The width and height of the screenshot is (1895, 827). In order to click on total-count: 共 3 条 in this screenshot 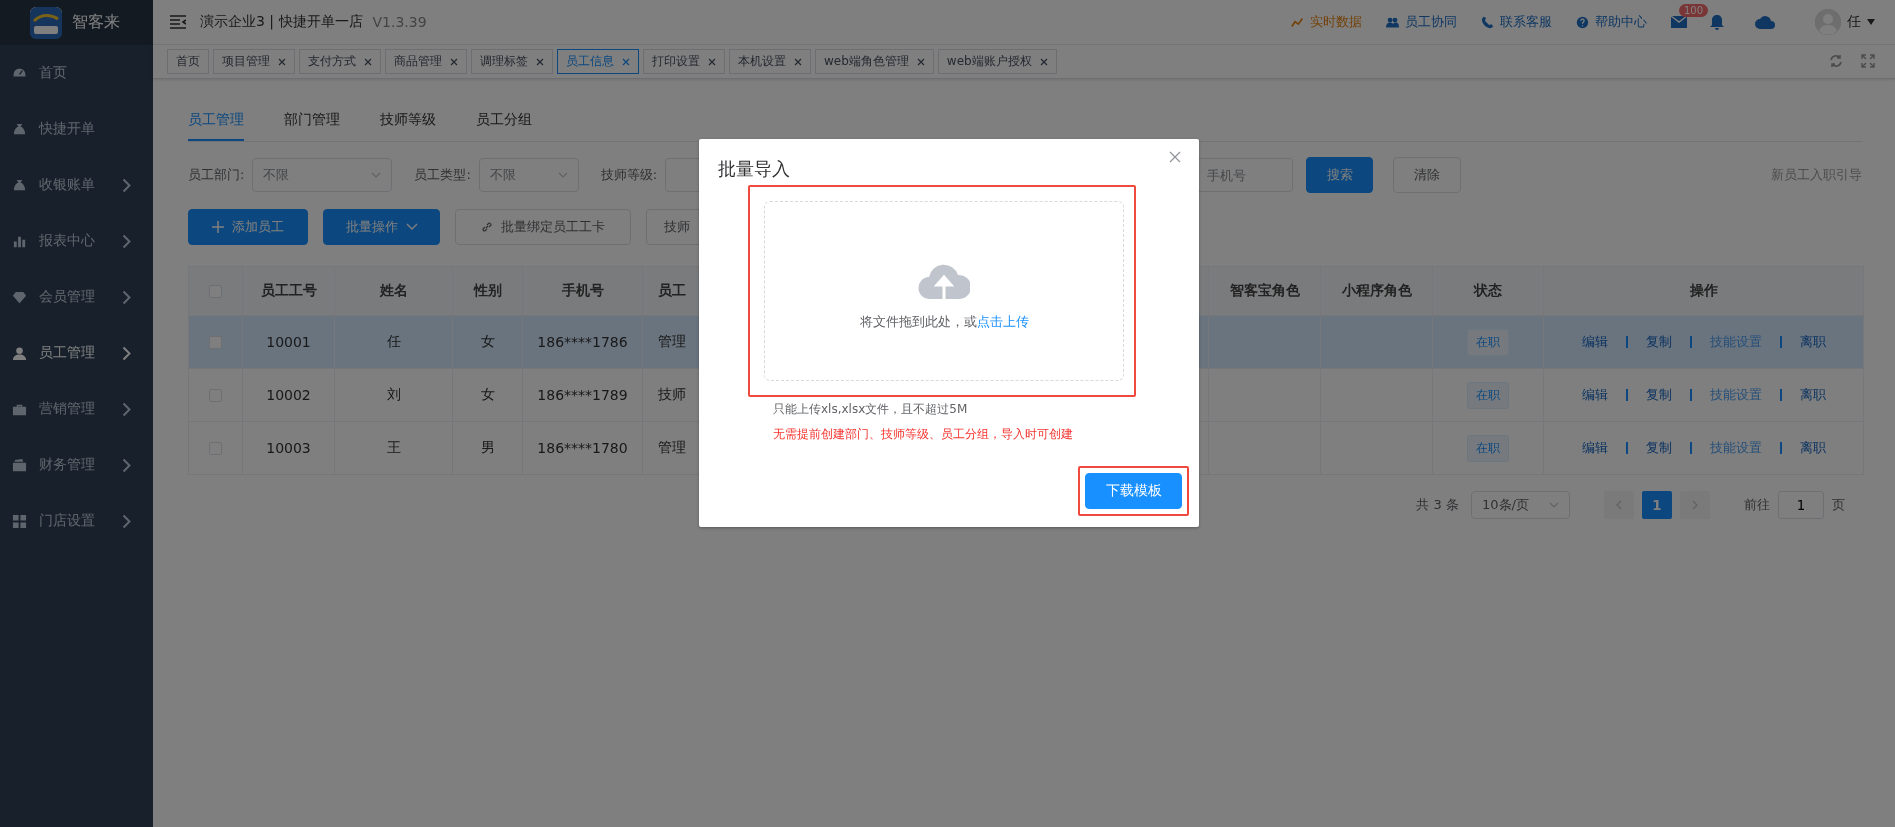, I will do `click(1437, 505)`.